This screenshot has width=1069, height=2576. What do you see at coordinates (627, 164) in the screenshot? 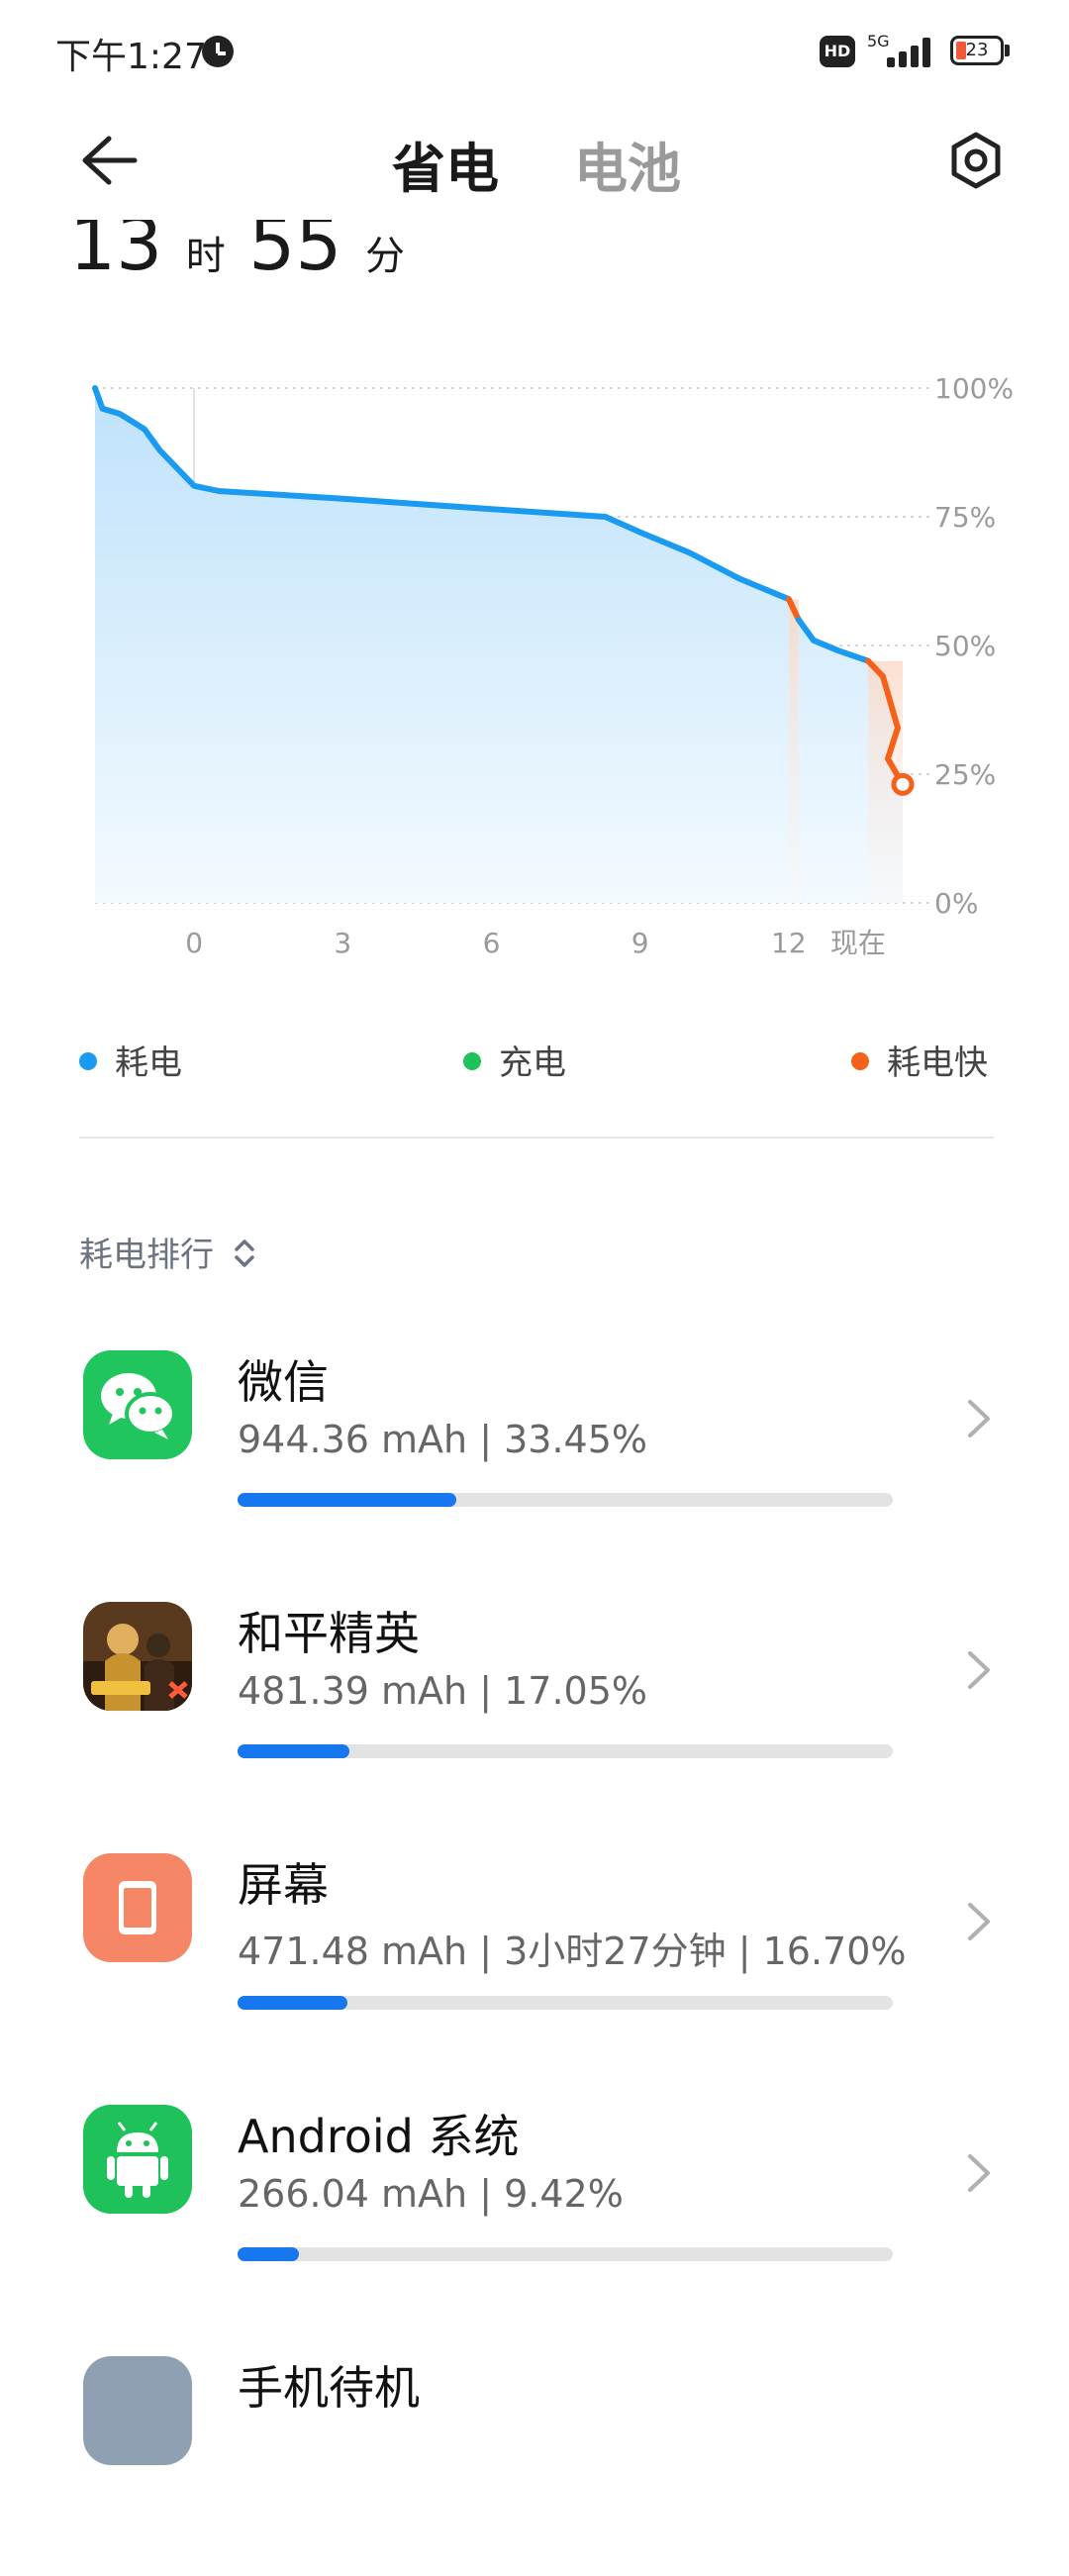
I see `tab-battery: 电池` at bounding box center [627, 164].